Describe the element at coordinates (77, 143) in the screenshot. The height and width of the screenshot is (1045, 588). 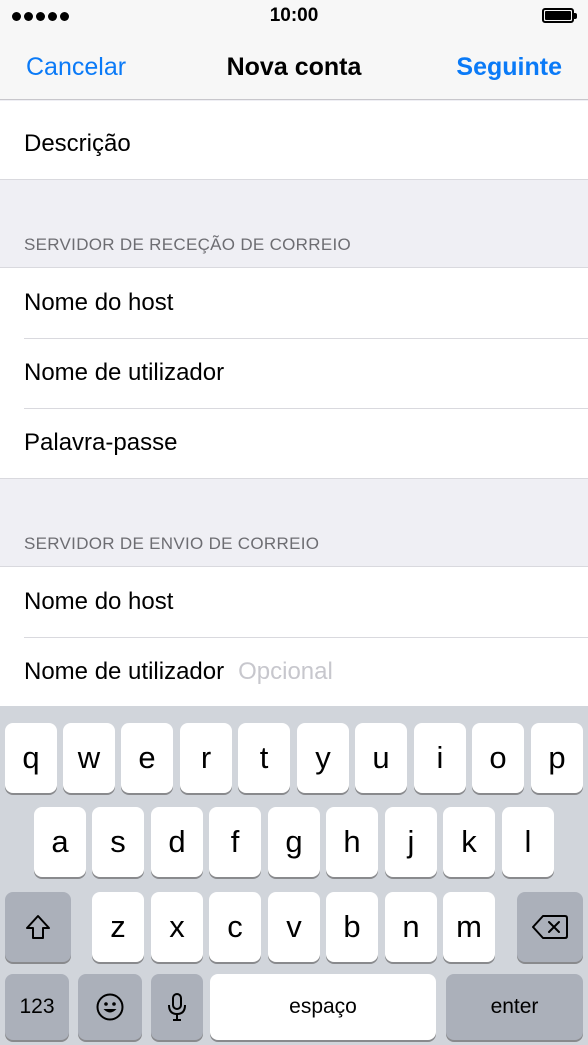
I see `description-label: Descrição` at that location.